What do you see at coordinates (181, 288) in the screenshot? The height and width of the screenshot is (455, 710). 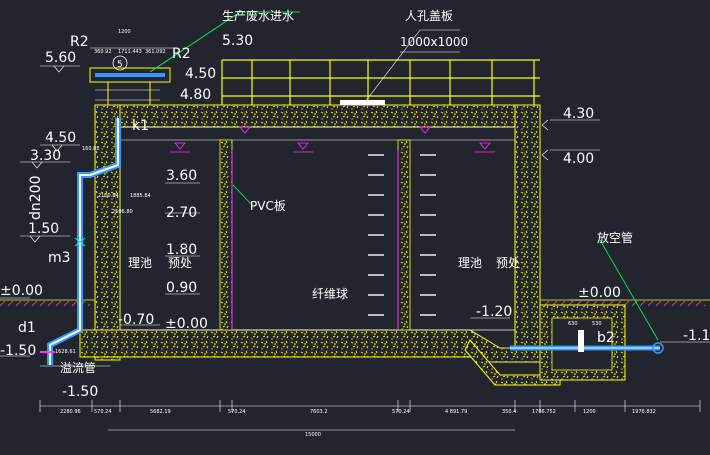 I see `elev-090: 0.90` at bounding box center [181, 288].